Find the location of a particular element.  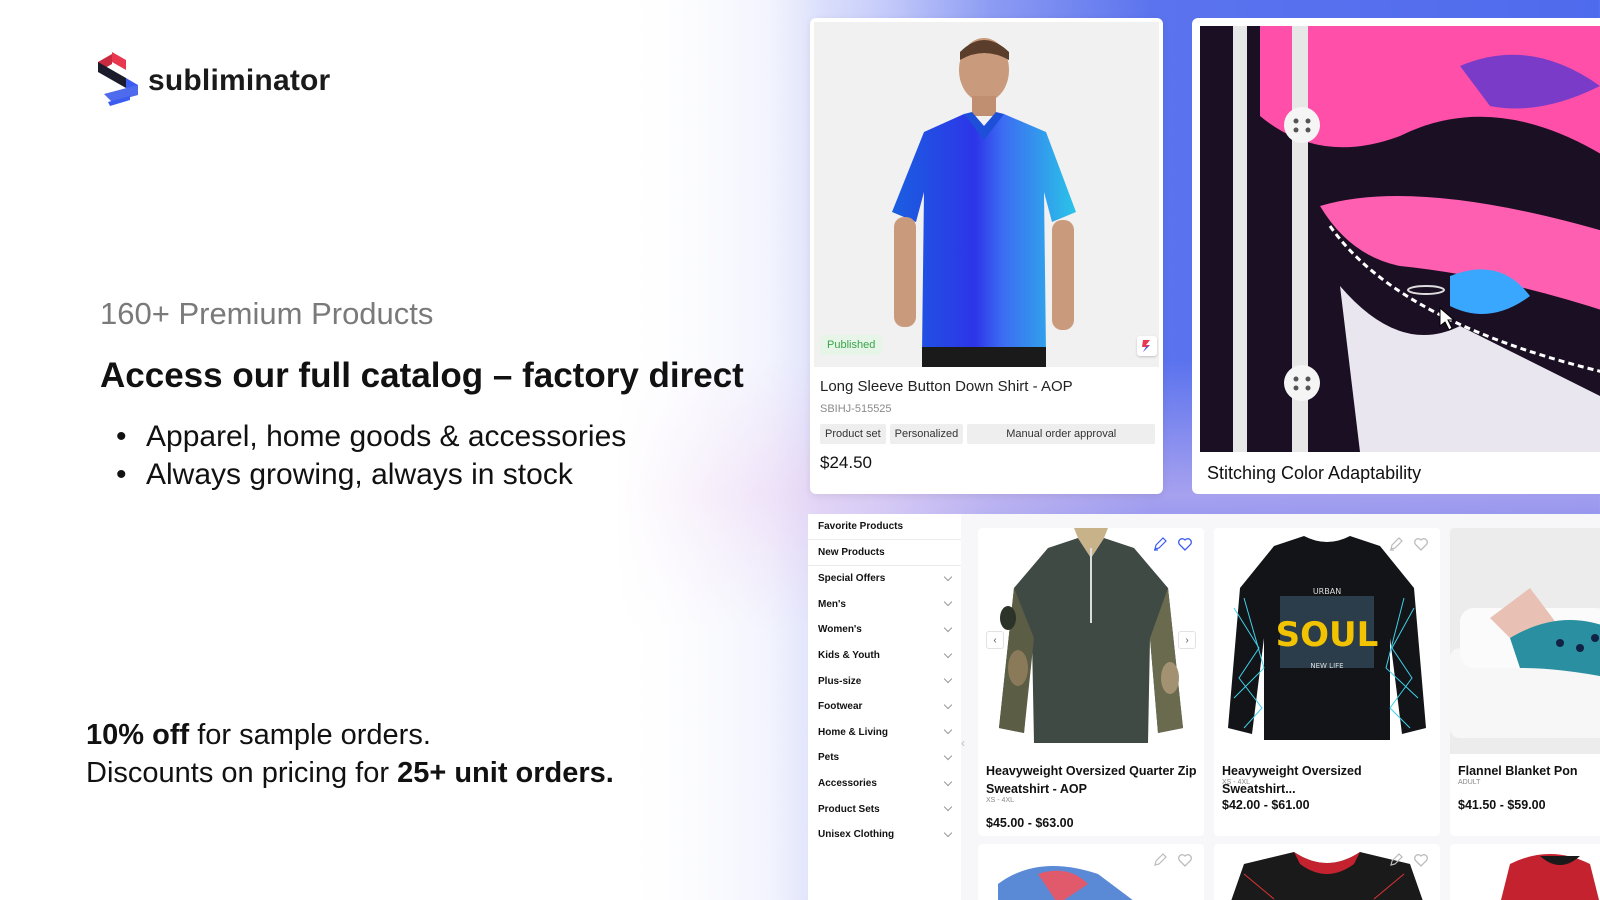

sidebar-item-product-sets: Product Sets is located at coordinates (884, 809).